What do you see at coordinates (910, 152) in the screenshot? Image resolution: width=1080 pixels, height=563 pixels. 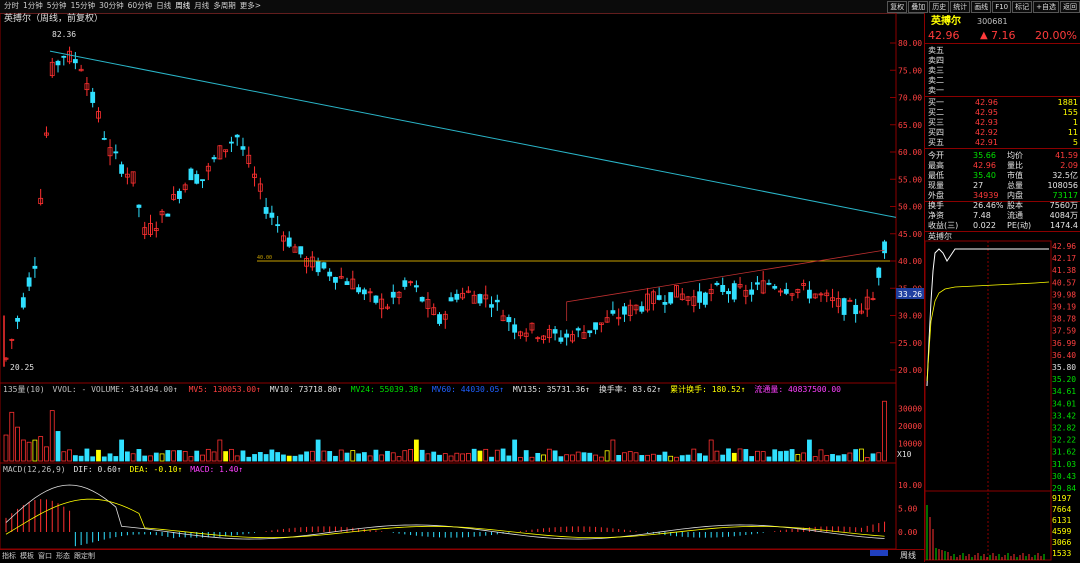 I see `y-axis-label: 60.00` at bounding box center [910, 152].